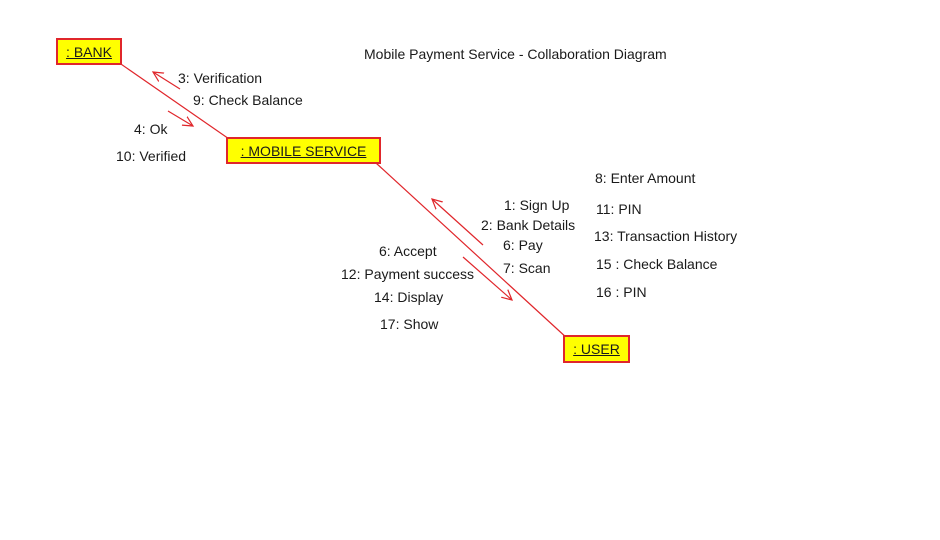 This screenshot has width=940, height=540. Describe the element at coordinates (645, 178) in the screenshot. I see `message-enter-amount: 8: Enter Amount` at that location.